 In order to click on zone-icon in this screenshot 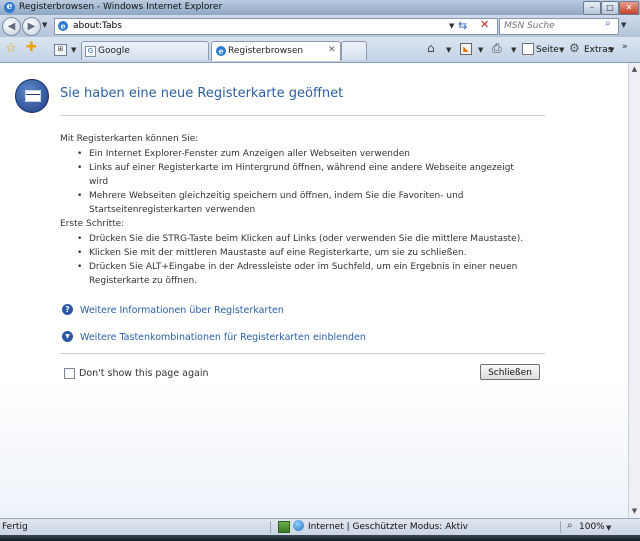, I will do `click(284, 527)`.